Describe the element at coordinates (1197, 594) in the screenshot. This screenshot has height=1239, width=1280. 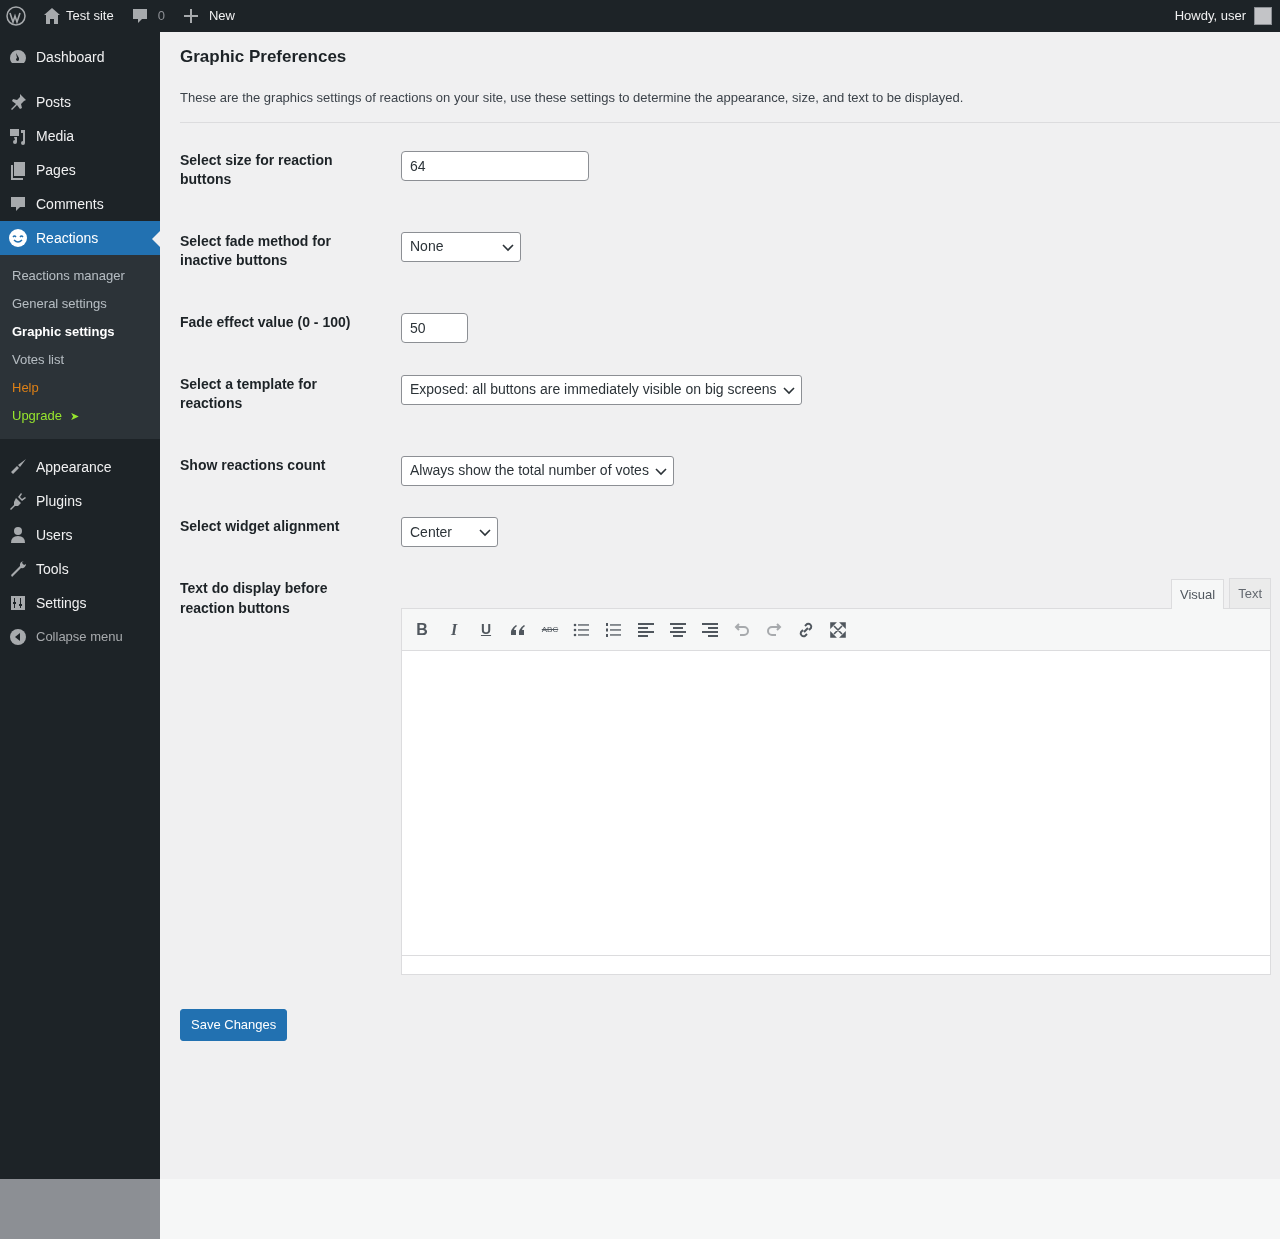
I see `editor-tab: Visual` at that location.